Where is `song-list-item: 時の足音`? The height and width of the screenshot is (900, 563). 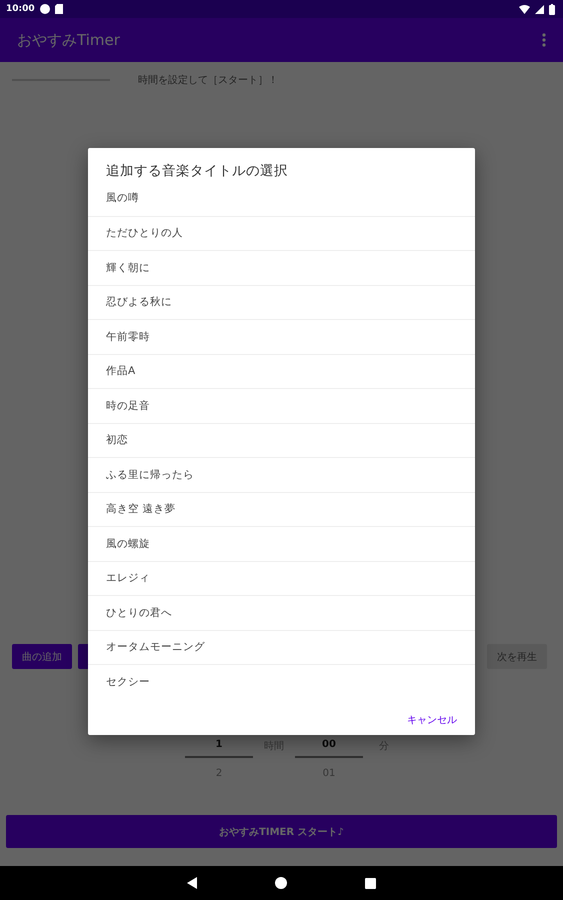
song-list-item: 時の足音 is located at coordinates (281, 405).